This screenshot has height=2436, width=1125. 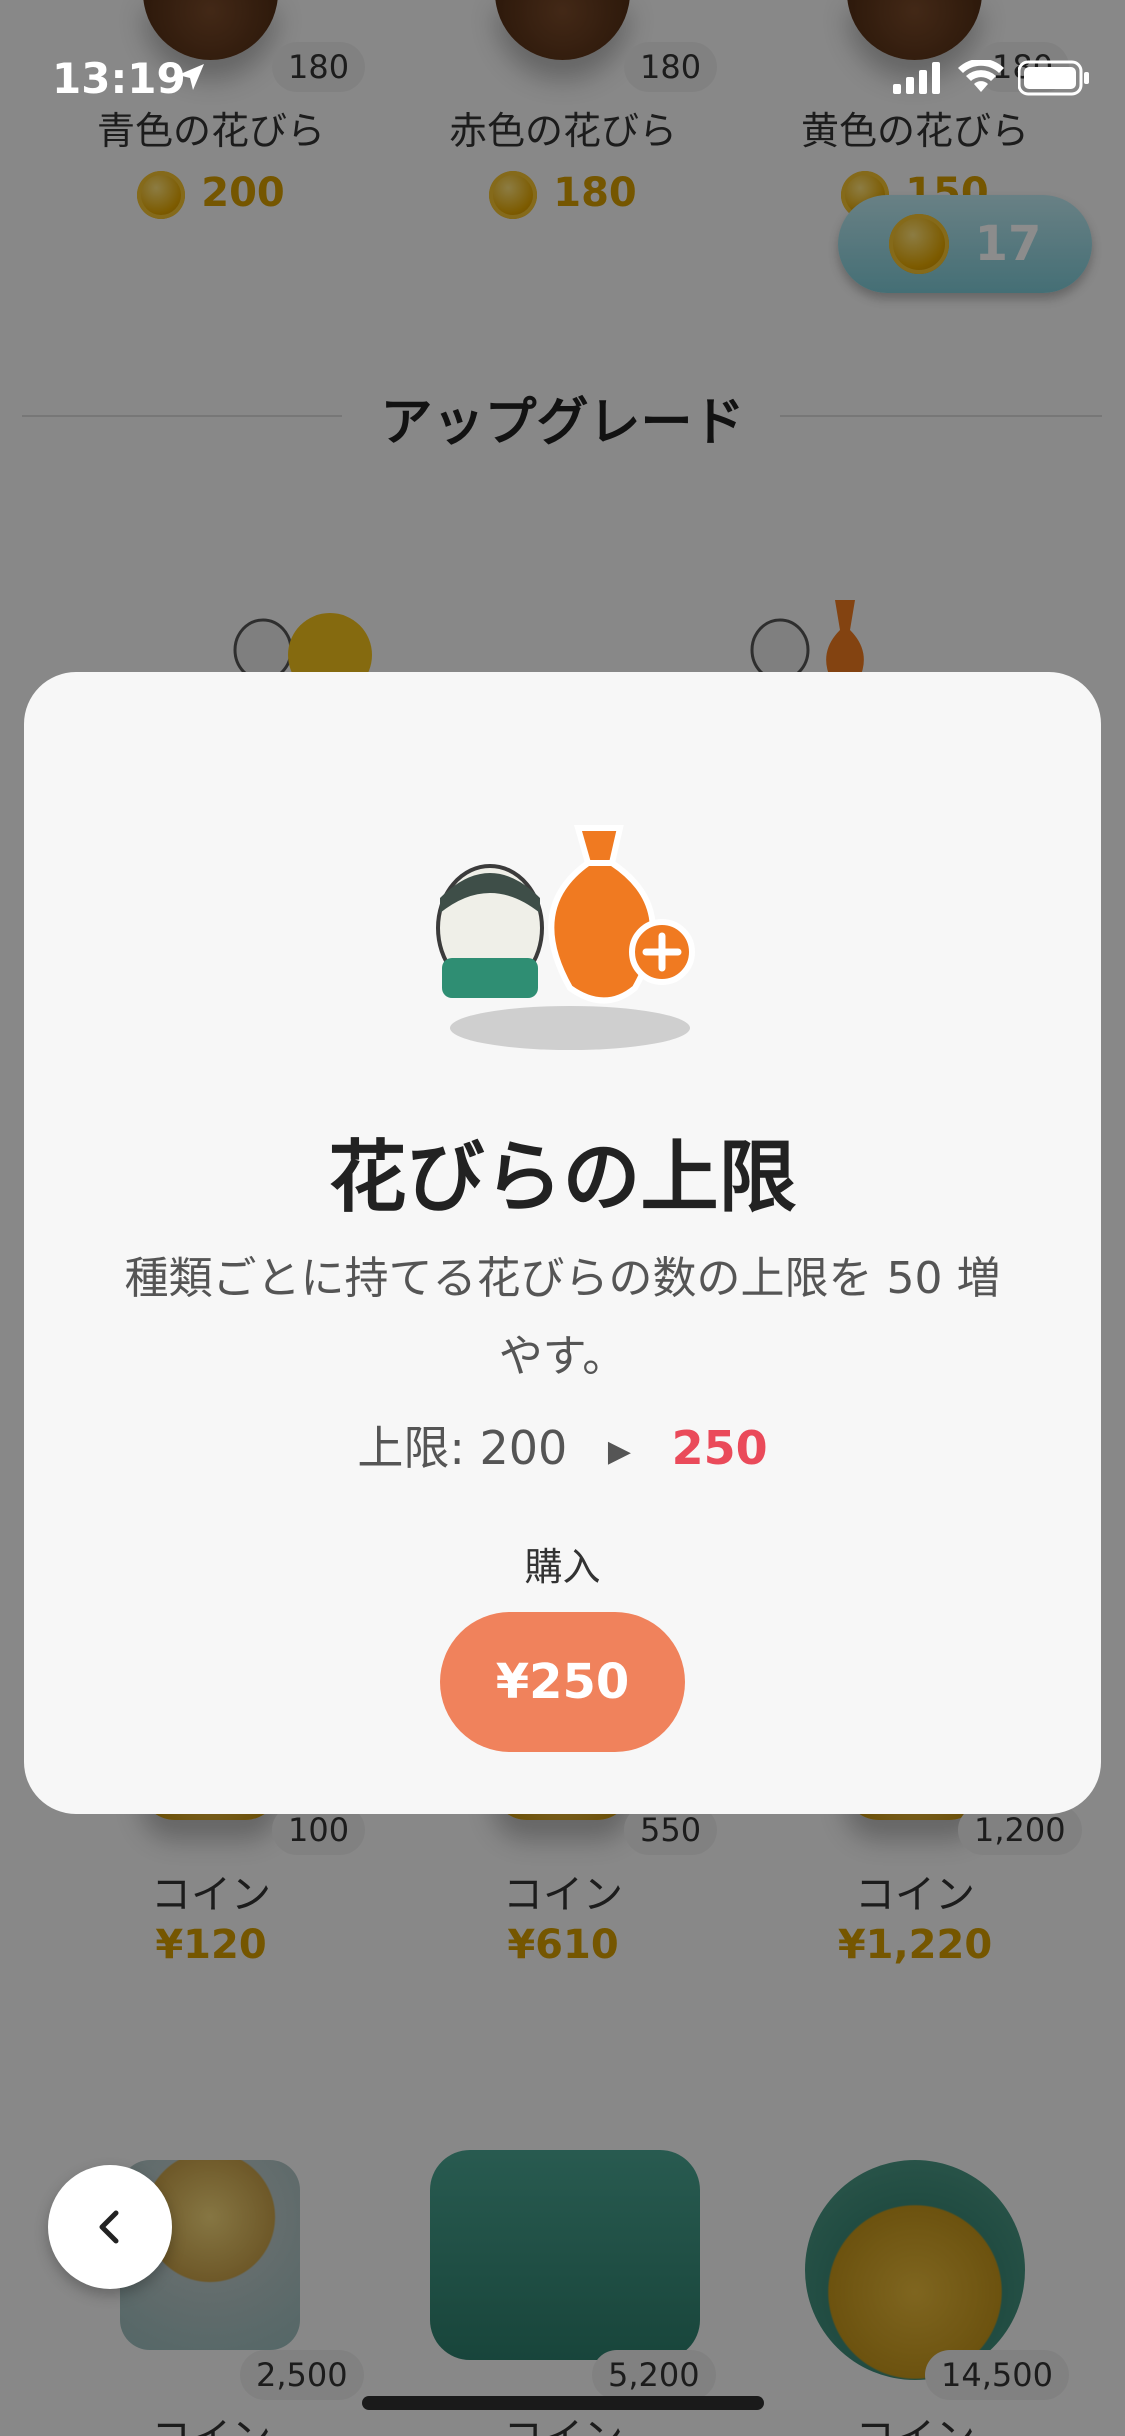 I want to click on limit-current: 上限: 200, so click(x=462, y=1448).